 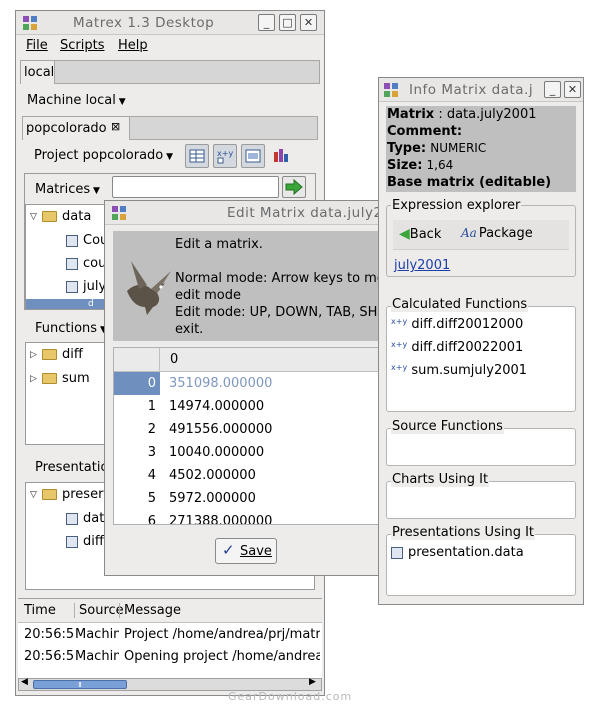 I want to click on menu-help: Help, so click(x=133, y=45).